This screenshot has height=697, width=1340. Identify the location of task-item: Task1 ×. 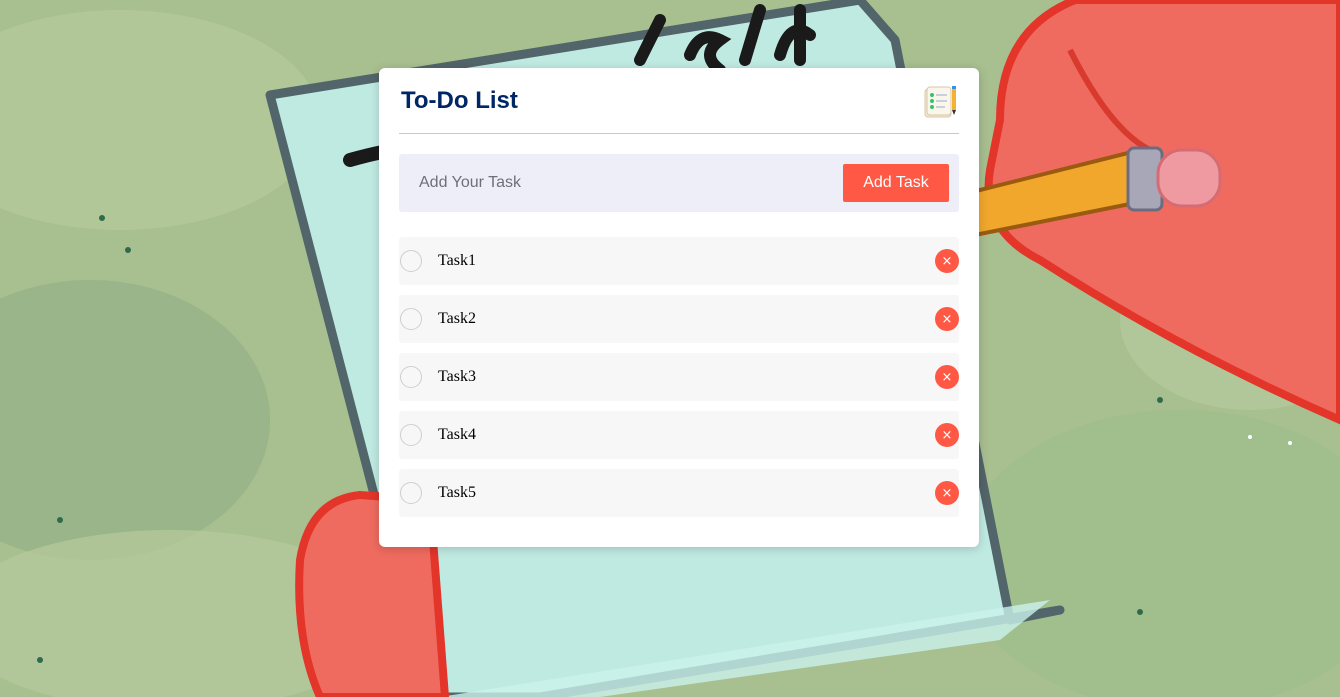
(679, 261).